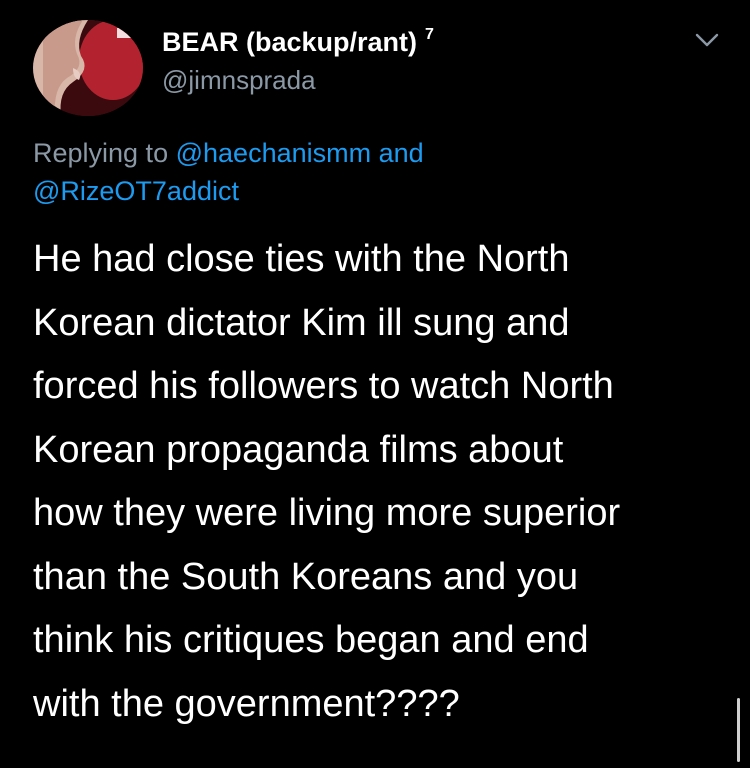 The width and height of the screenshot is (750, 768). Describe the element at coordinates (136, 191) in the screenshot. I see `mention-link: @RizeOT7addict` at that location.